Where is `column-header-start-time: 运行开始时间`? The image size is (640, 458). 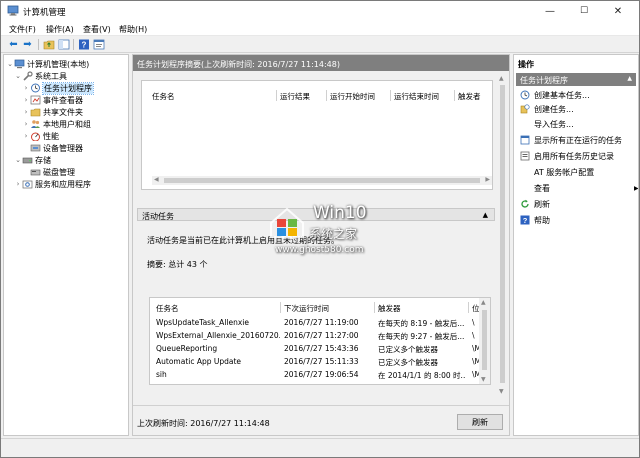
column-header-start-time: 运行开始时间 is located at coordinates (352, 96).